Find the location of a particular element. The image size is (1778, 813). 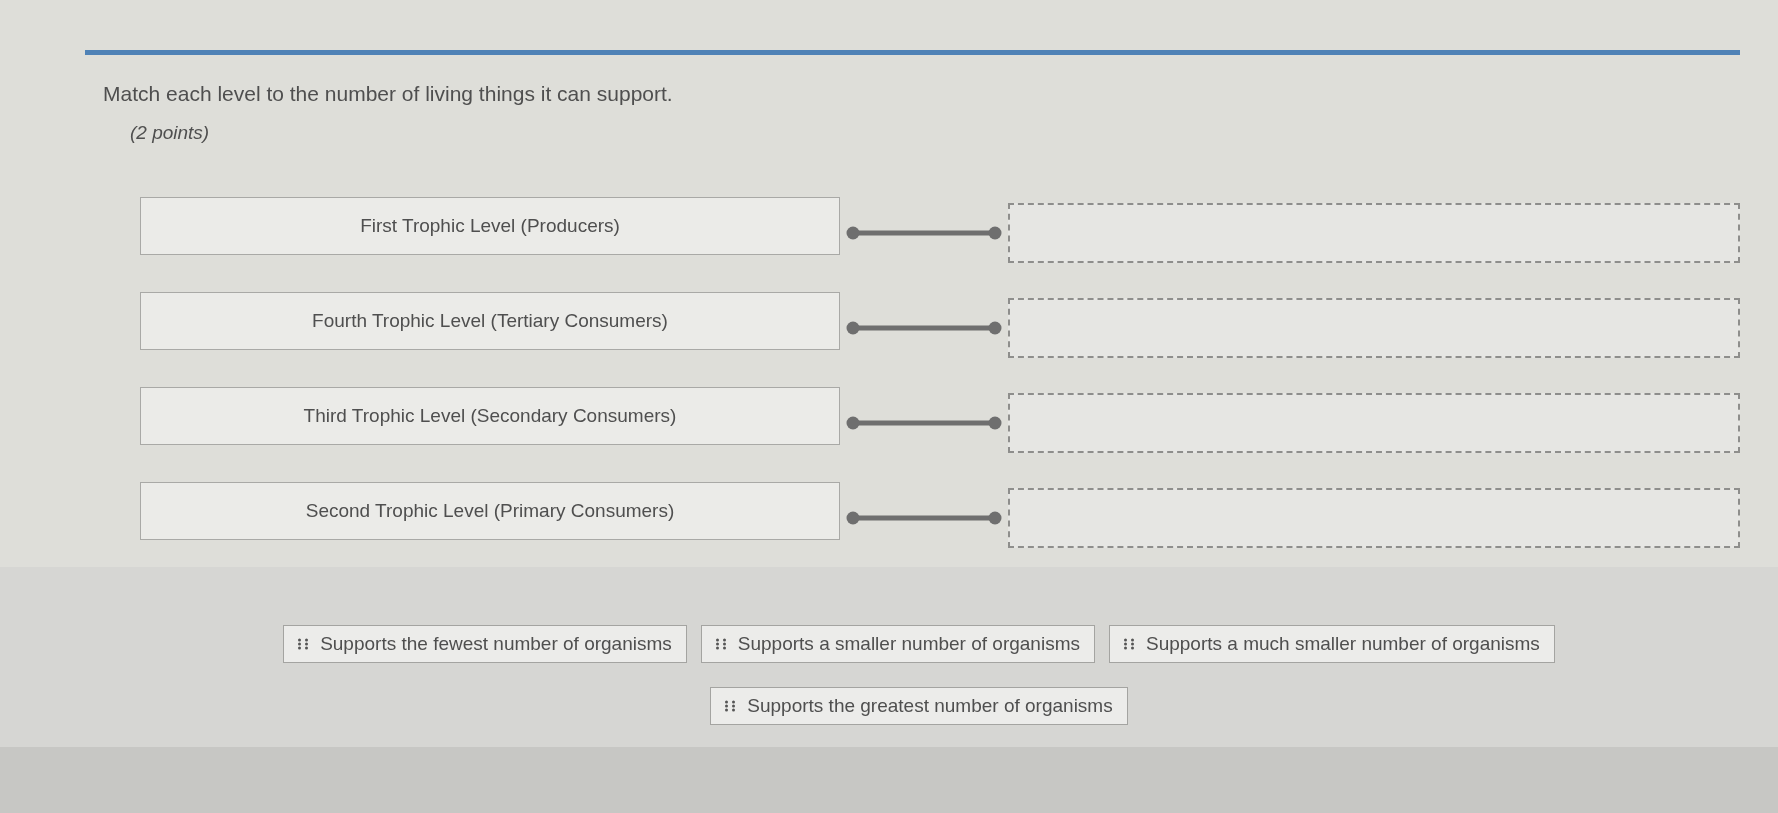

chip-label: Supports the fewest number of organisms is located at coordinates (496, 644).